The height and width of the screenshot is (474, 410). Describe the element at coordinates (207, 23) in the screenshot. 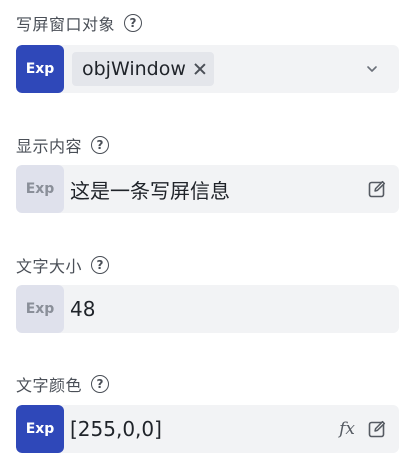

I see `field-window-object-label-row: 写屏窗口对象 ?` at that location.